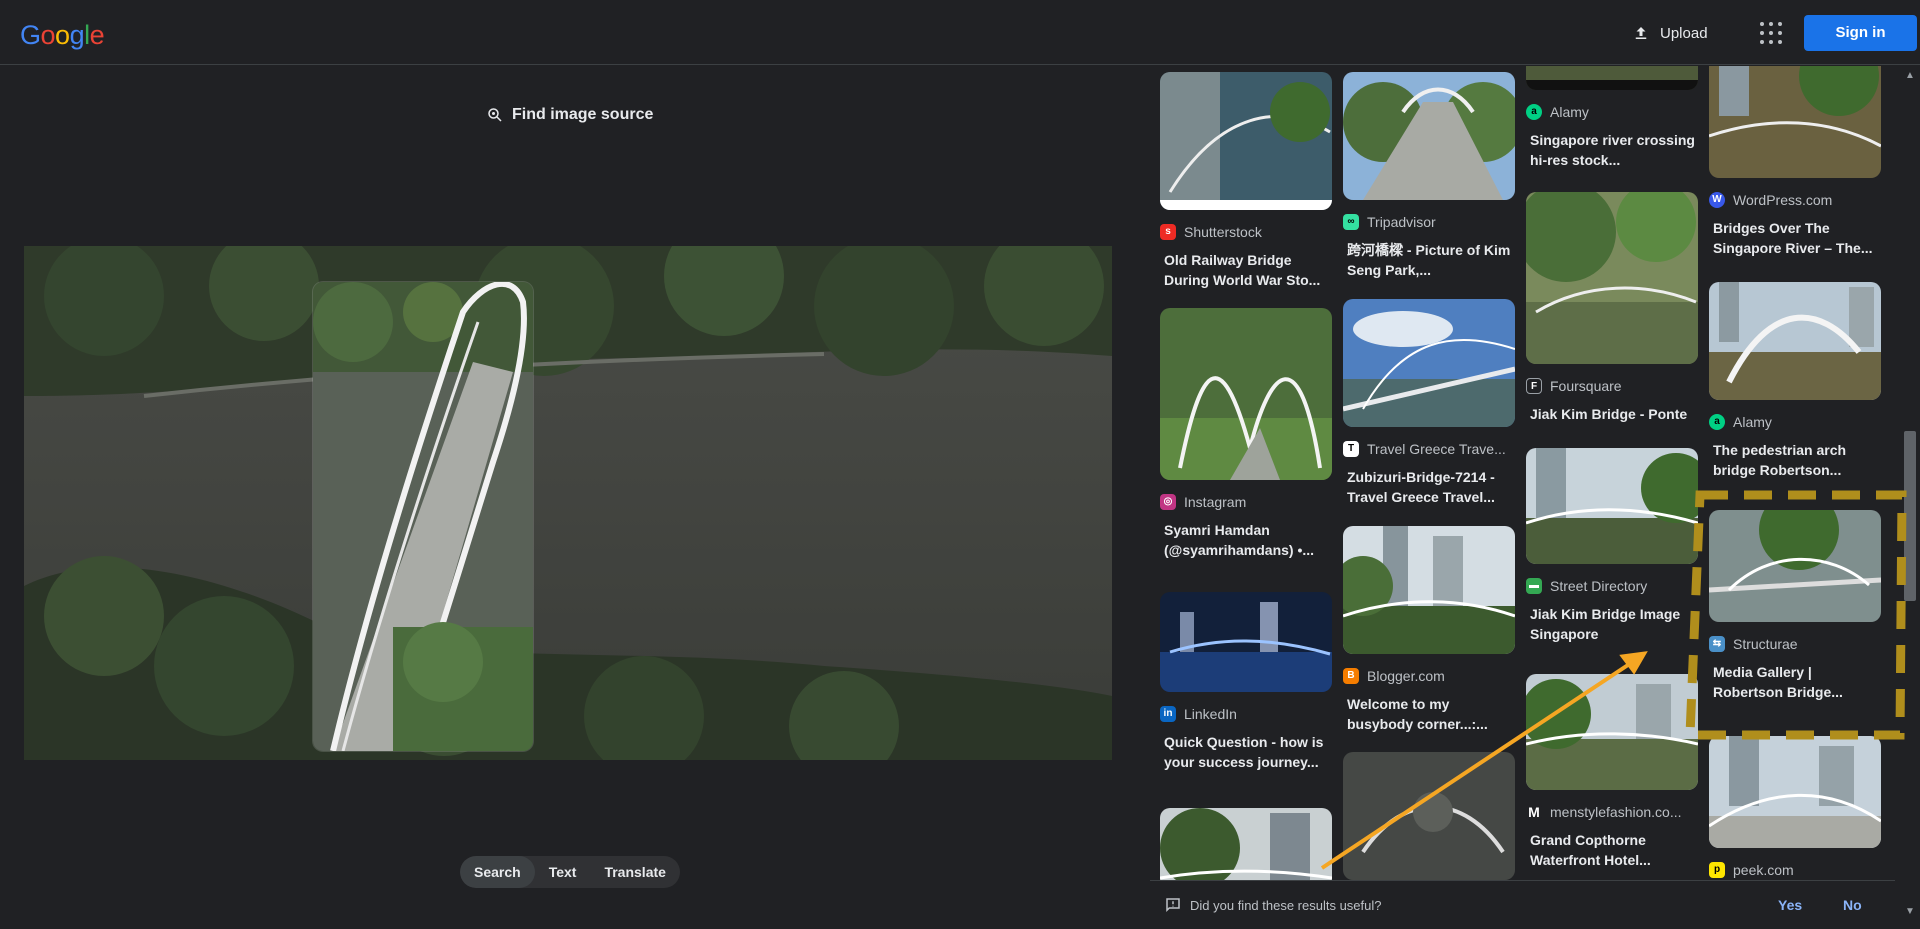 The height and width of the screenshot is (929, 1920). I want to click on logo-letter: e, so click(97, 35).